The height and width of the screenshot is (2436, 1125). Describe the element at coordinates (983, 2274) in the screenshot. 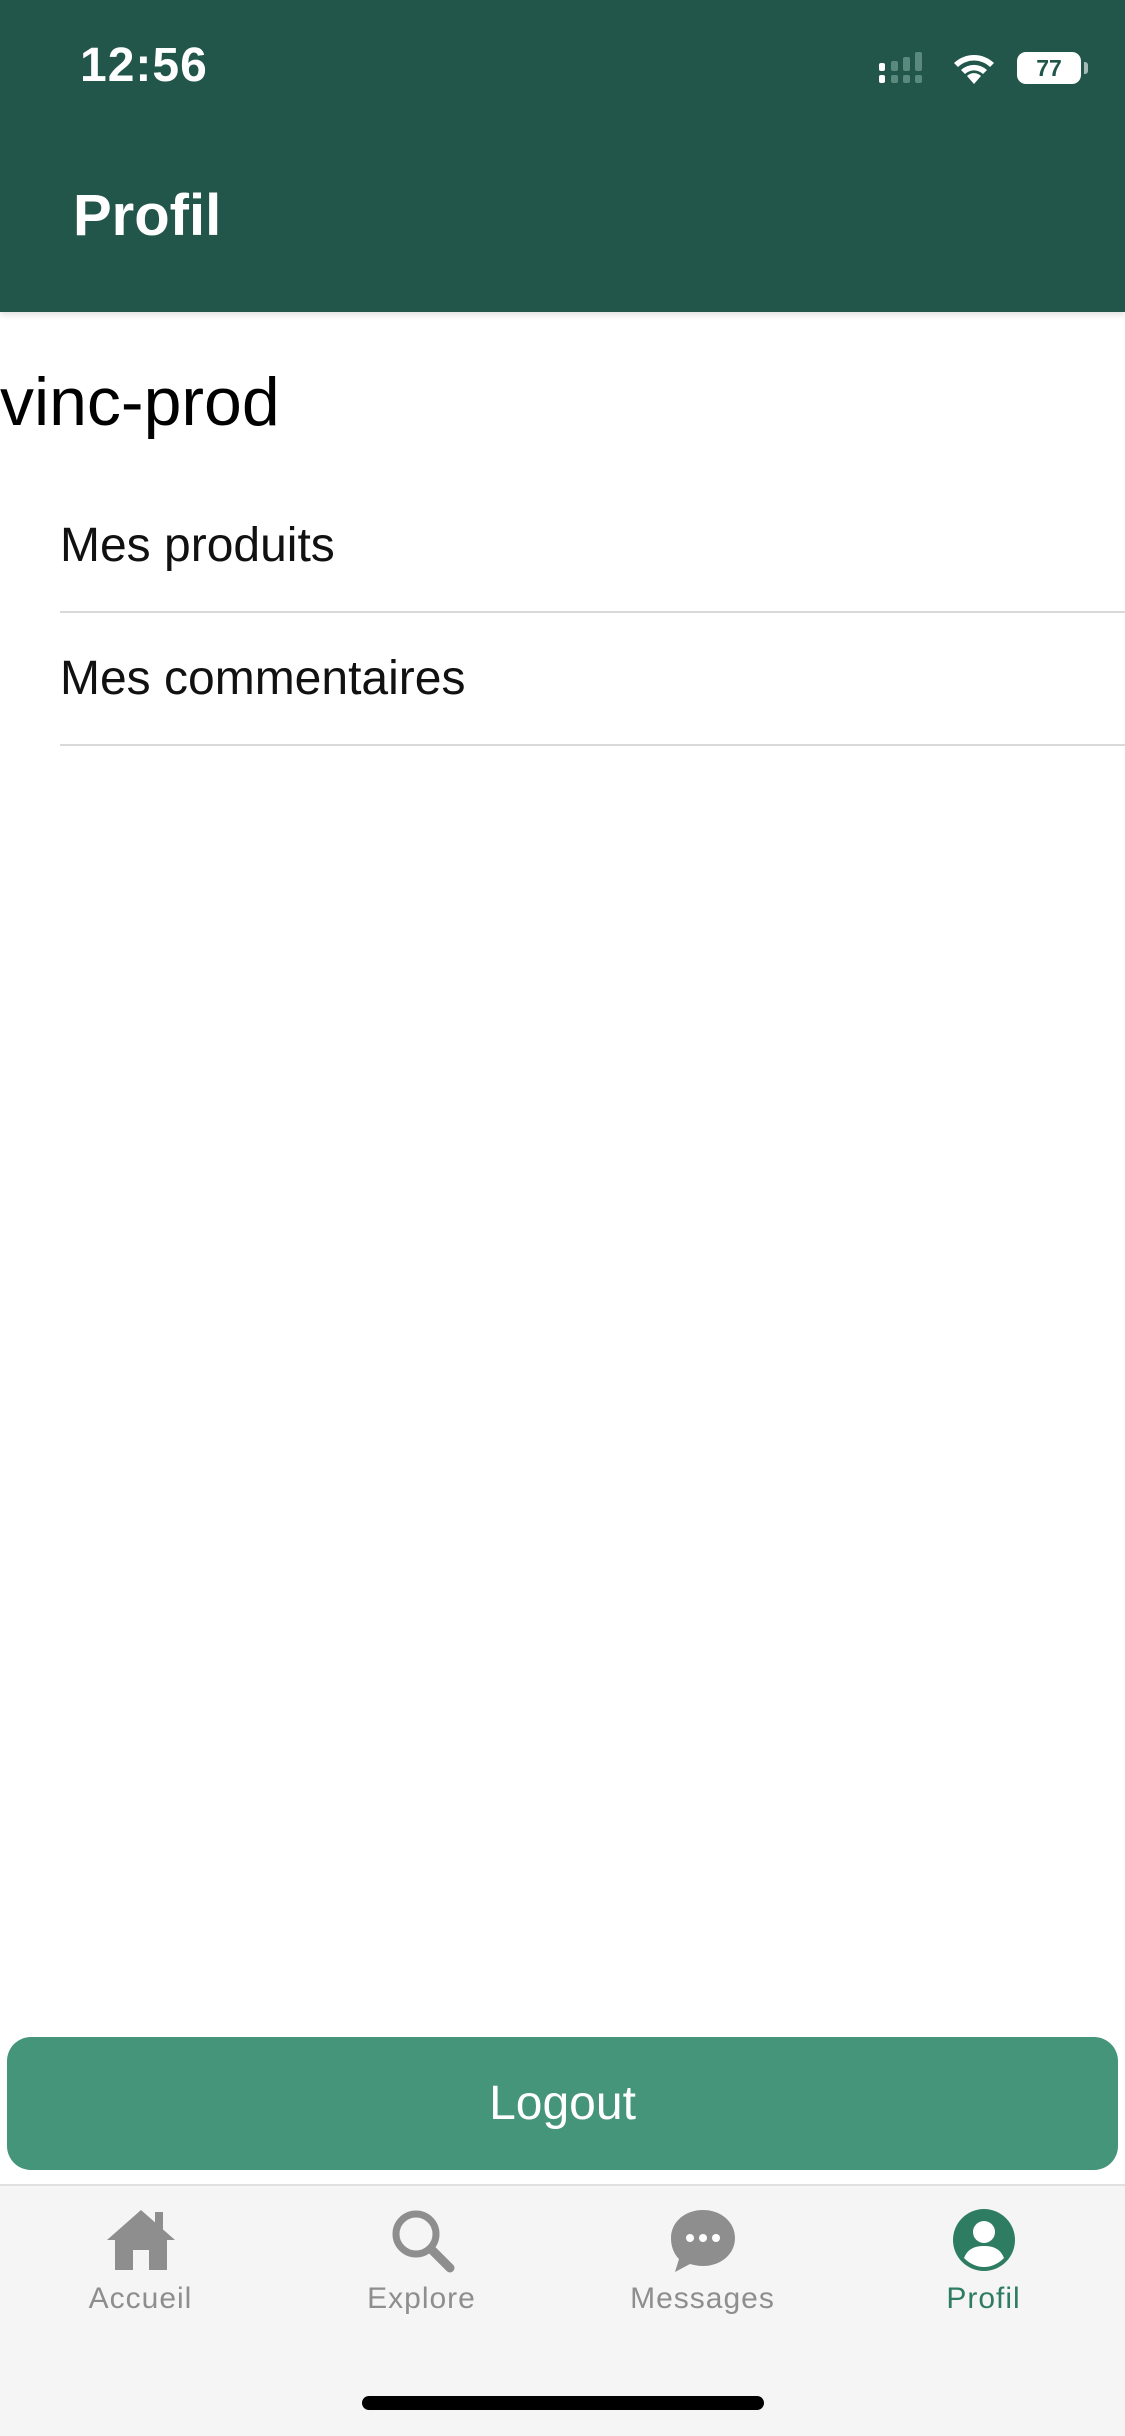

I see `tab-profile: Profil` at that location.